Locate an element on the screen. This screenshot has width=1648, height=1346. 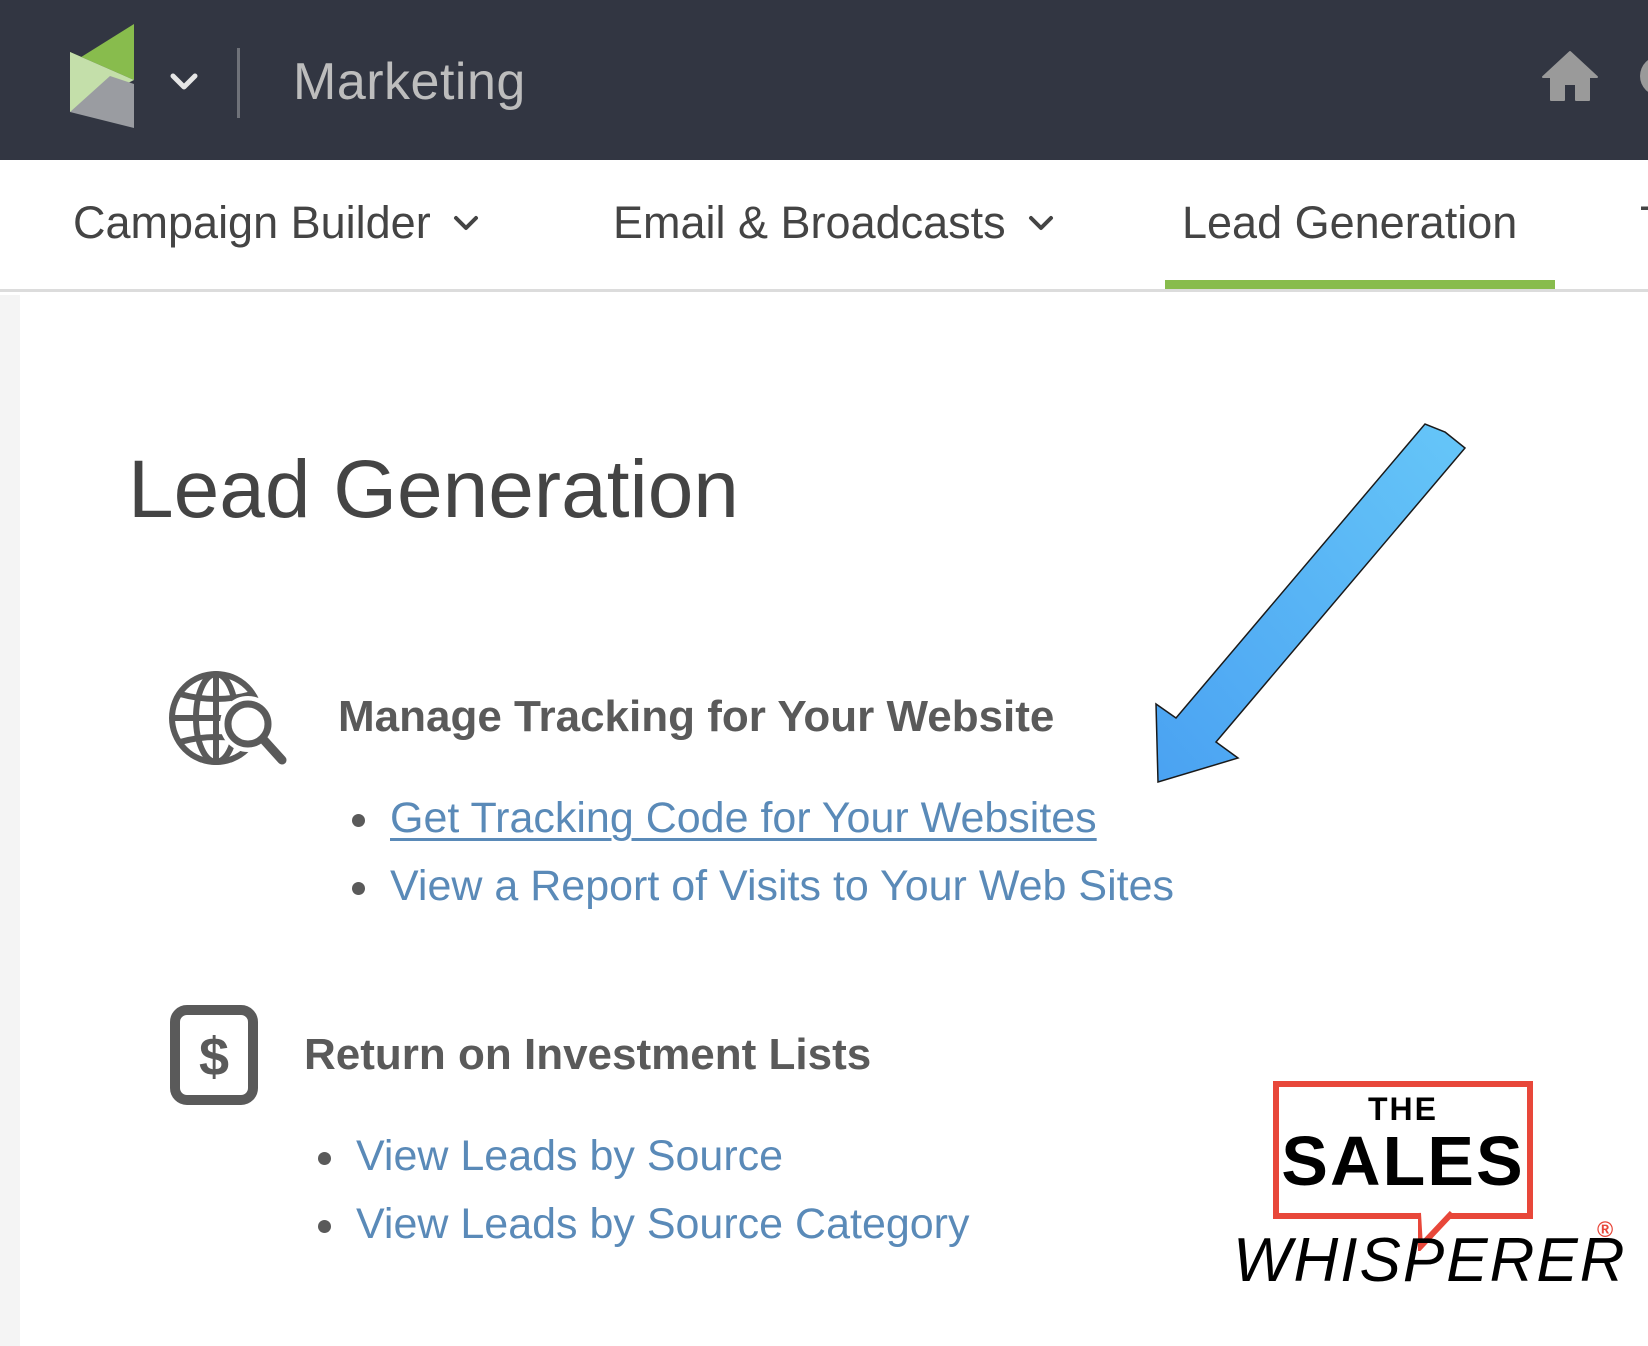
tab-partial: T is located at coordinates (1644, 223).